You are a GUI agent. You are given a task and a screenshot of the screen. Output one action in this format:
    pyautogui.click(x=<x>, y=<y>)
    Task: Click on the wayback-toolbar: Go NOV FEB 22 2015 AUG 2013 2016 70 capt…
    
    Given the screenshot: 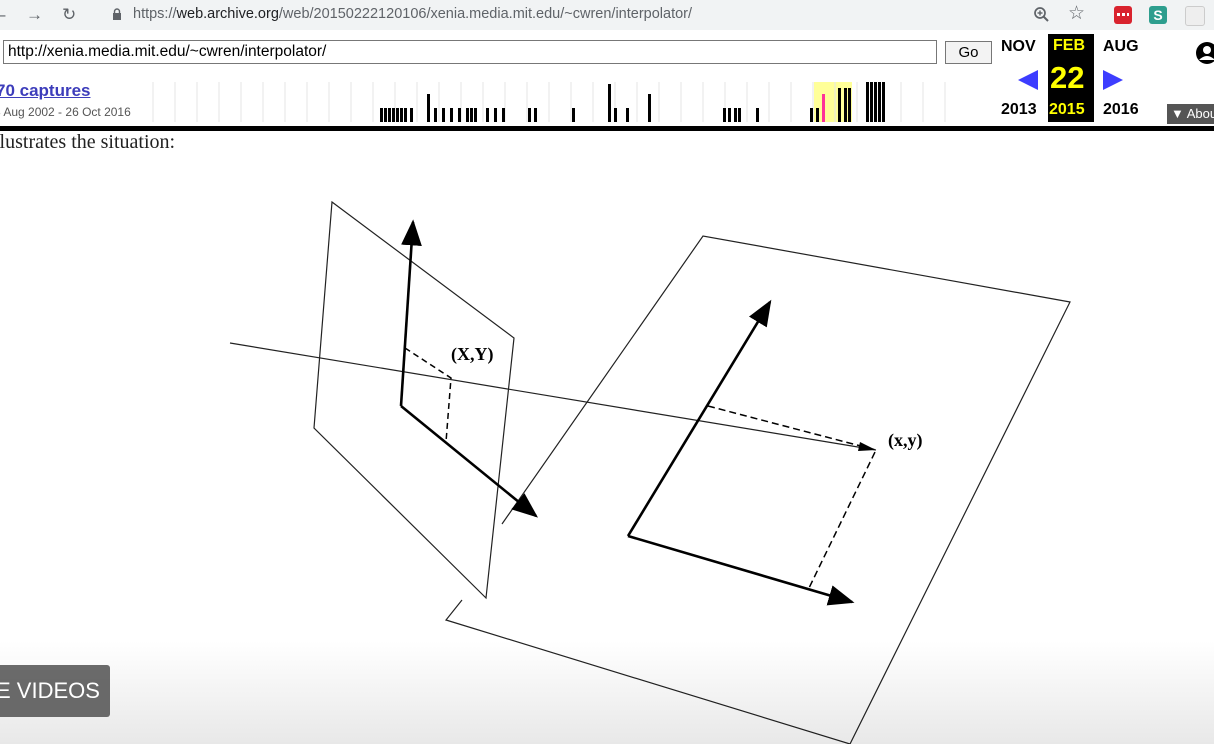 What is the action you would take?
    pyautogui.click(x=607, y=80)
    